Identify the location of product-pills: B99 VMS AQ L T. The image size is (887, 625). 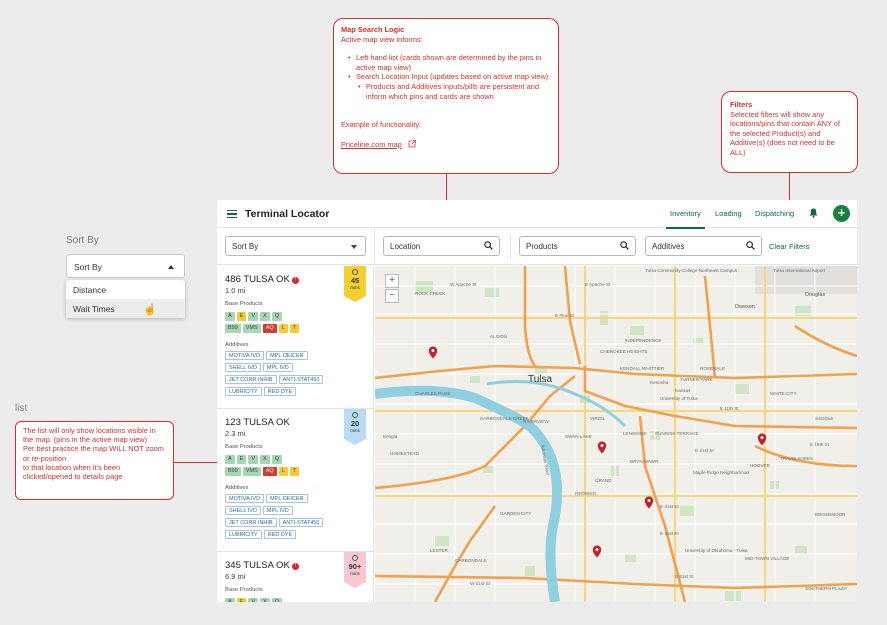
(262, 328).